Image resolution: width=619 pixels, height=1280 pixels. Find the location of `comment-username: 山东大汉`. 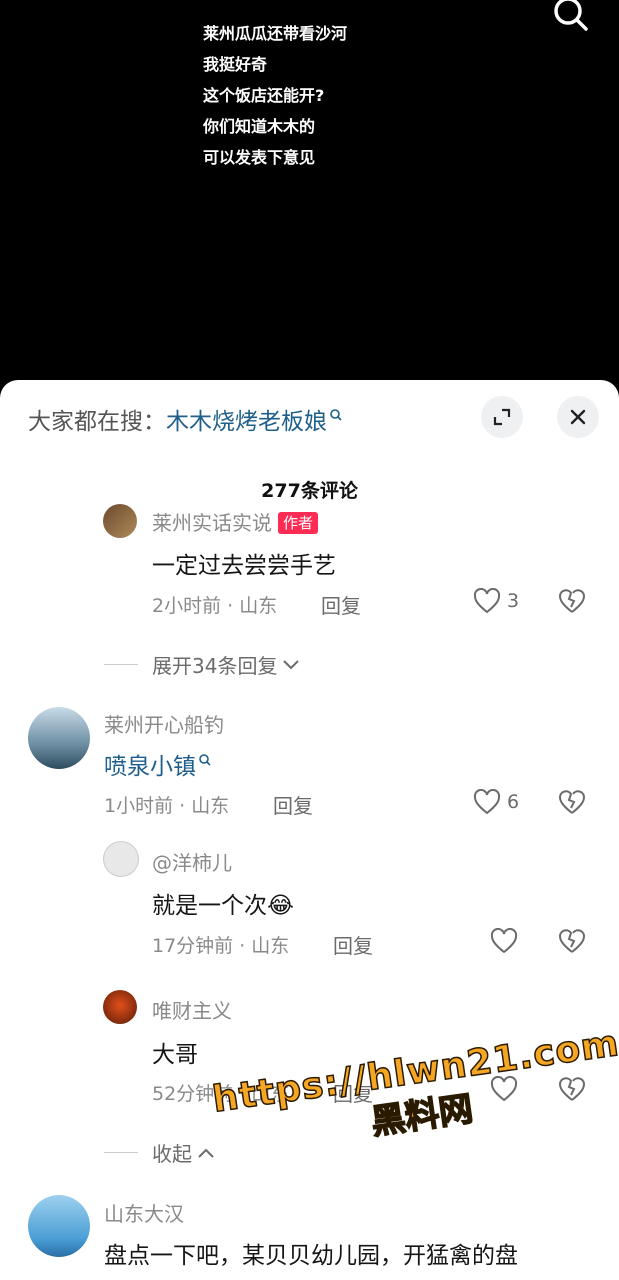

comment-username: 山东大汉 is located at coordinates (144, 1212).